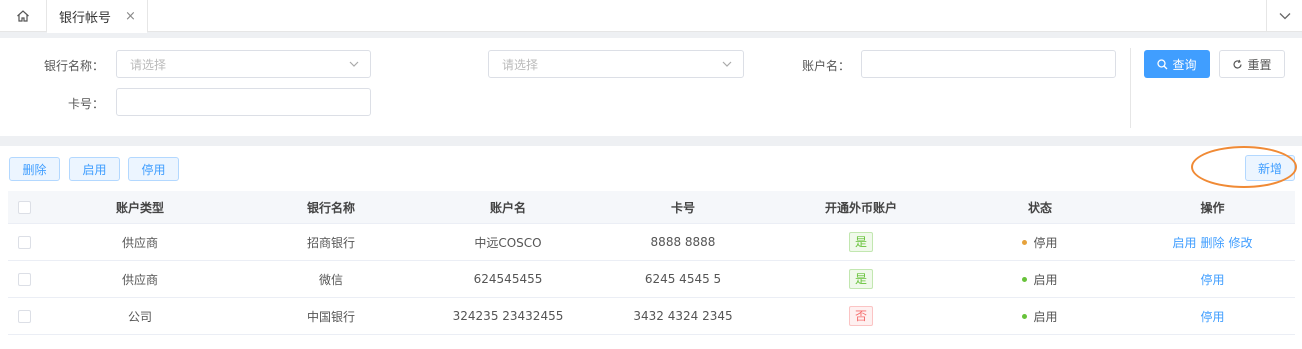 The height and width of the screenshot is (349, 1302). Describe the element at coordinates (683, 242) in the screenshot. I see `card-number-cell: 8888 8888` at that location.